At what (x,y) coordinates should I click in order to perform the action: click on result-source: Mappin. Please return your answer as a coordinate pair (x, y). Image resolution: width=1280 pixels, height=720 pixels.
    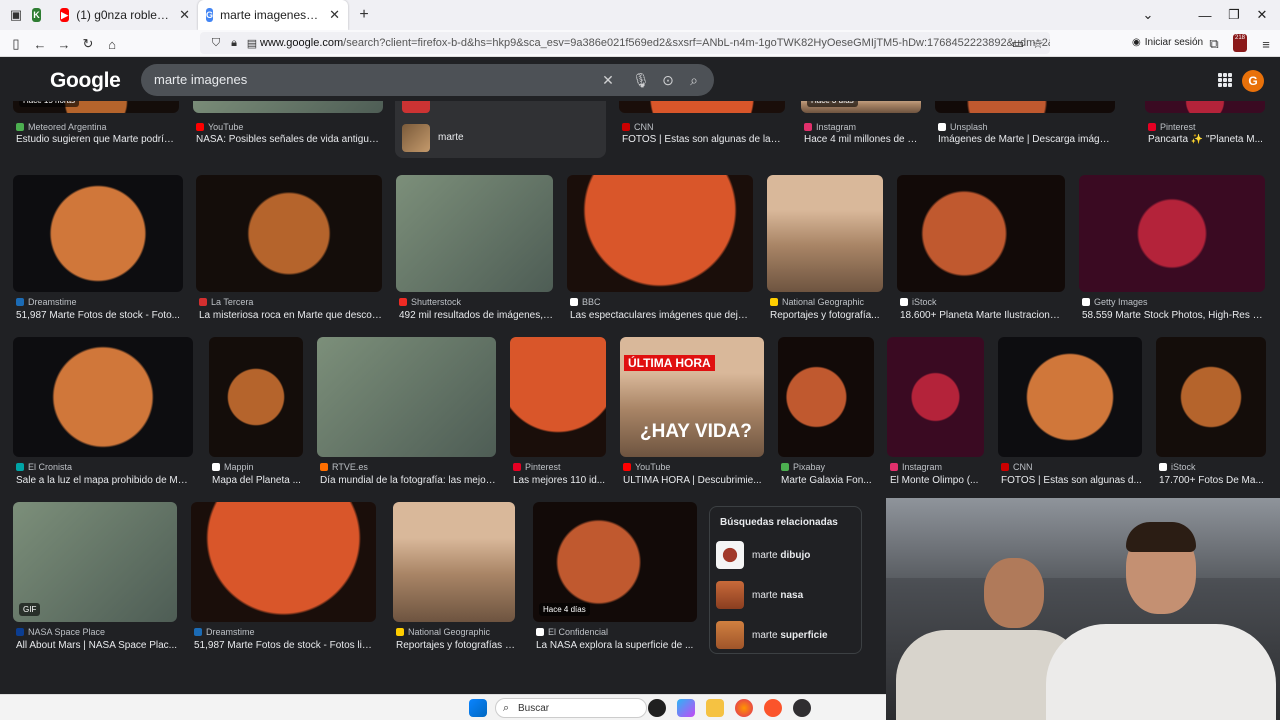
    Looking at the image, I should click on (233, 467).